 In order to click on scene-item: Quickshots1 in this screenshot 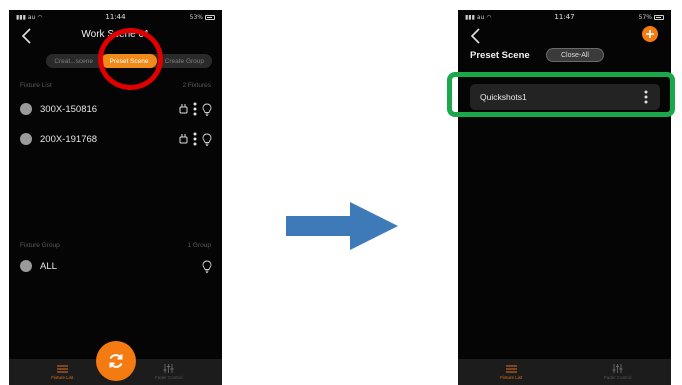, I will do `click(565, 97)`.